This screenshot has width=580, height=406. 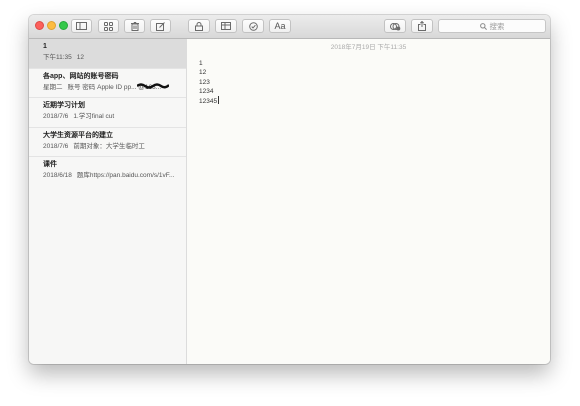 What do you see at coordinates (53, 87) in the screenshot?
I see `note-date: 星期二` at bounding box center [53, 87].